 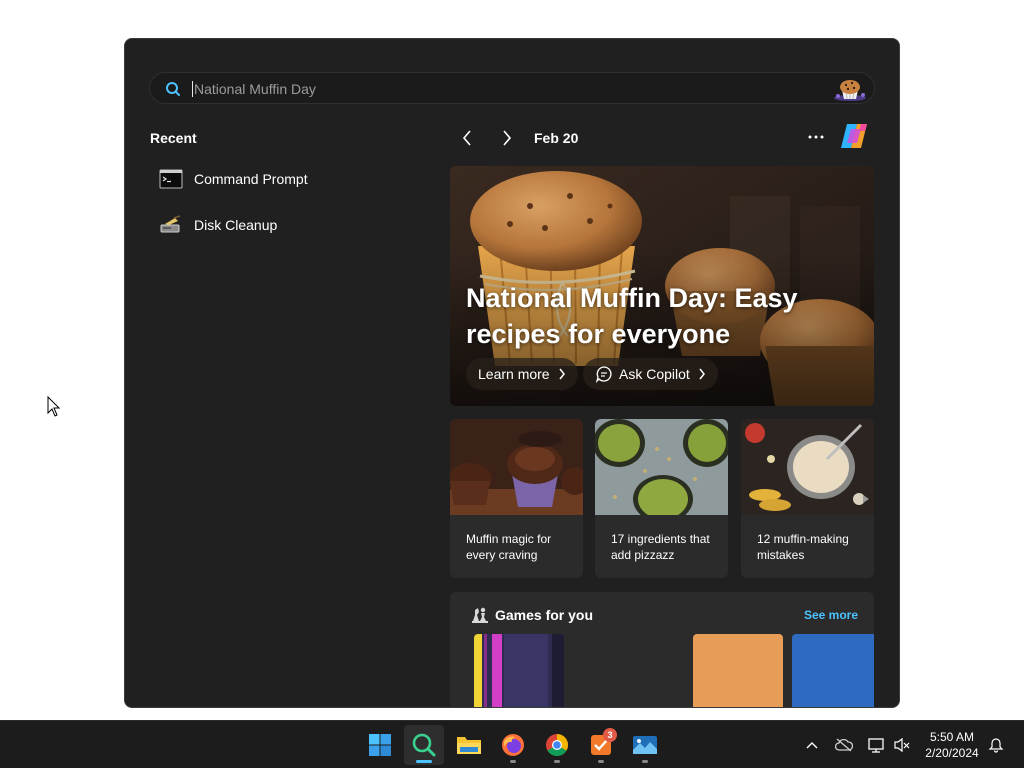 I want to click on text-caret, so click(x=192, y=89).